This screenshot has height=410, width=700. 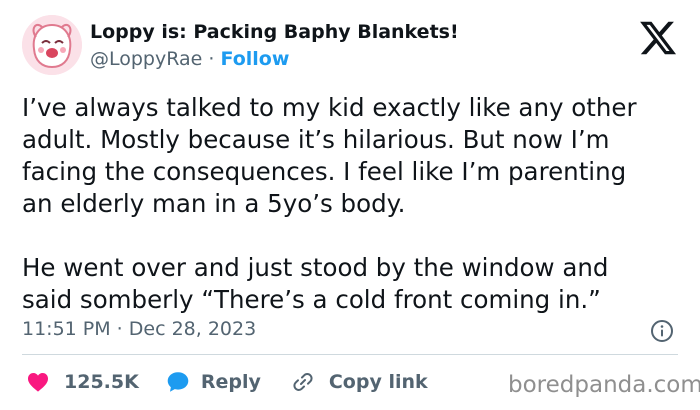 I want to click on cartoon-face-avatar-icon, so click(x=52, y=45).